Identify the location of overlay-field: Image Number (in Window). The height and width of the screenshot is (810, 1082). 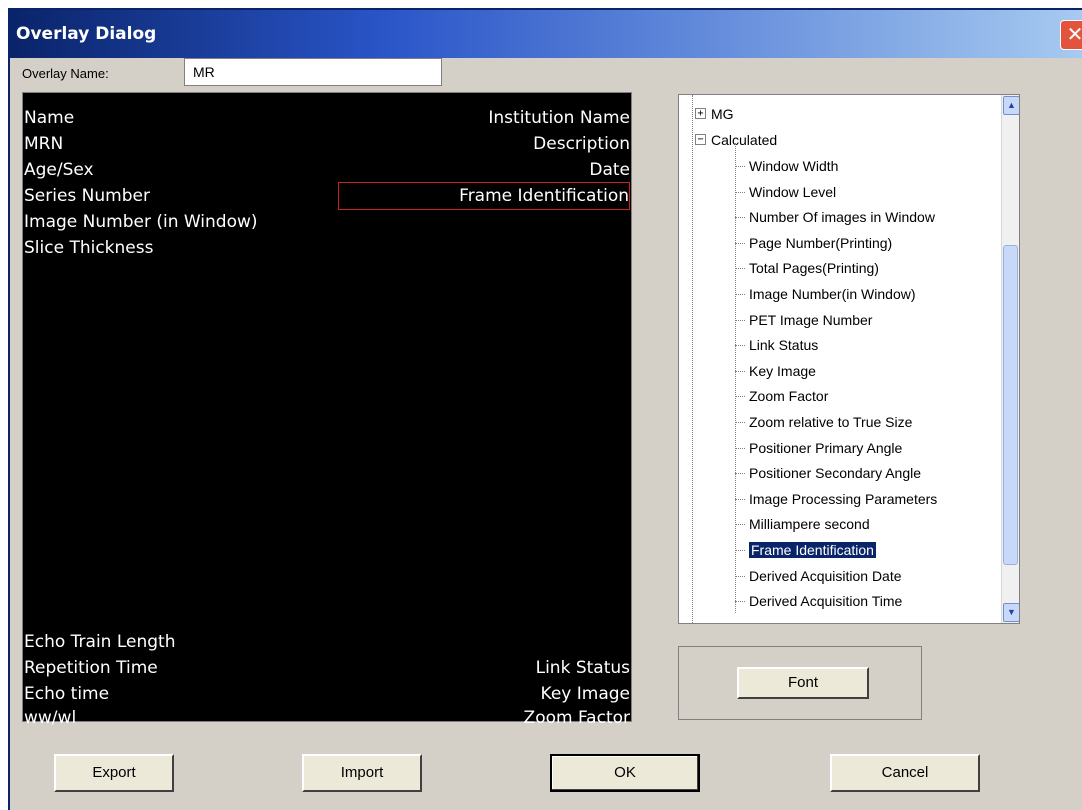
(141, 222).